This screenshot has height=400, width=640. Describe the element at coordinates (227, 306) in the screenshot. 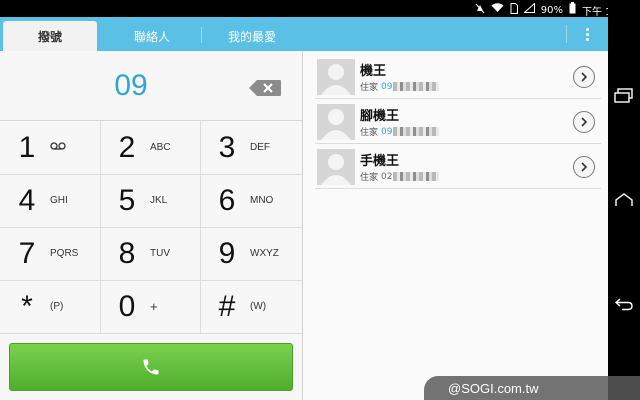

I see `key-digit: #` at that location.